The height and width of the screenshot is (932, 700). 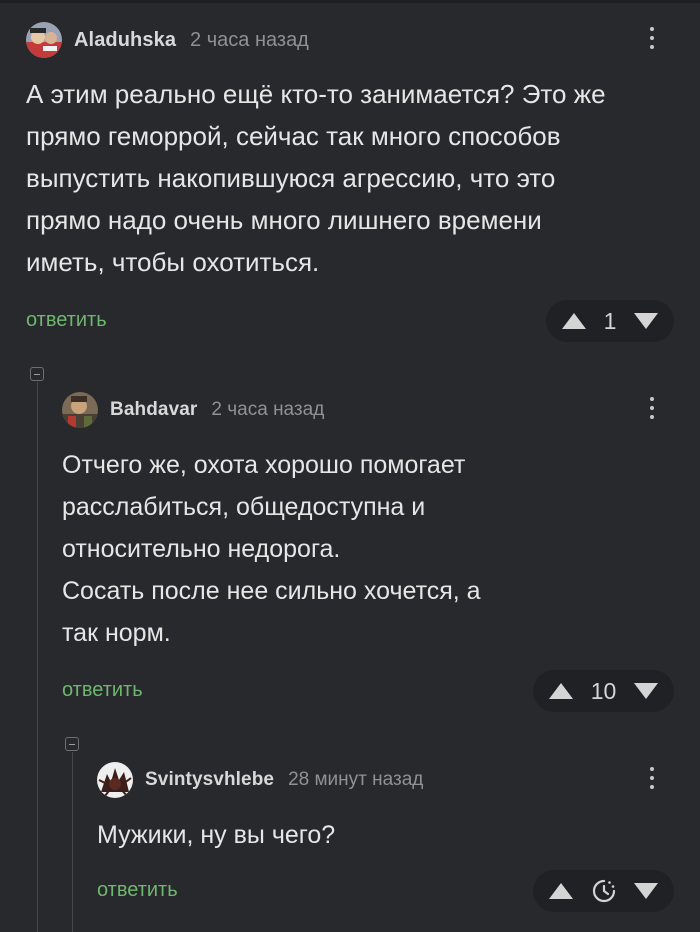 What do you see at coordinates (355, 780) in the screenshot?
I see `timestamp: 28 минут назад` at bounding box center [355, 780].